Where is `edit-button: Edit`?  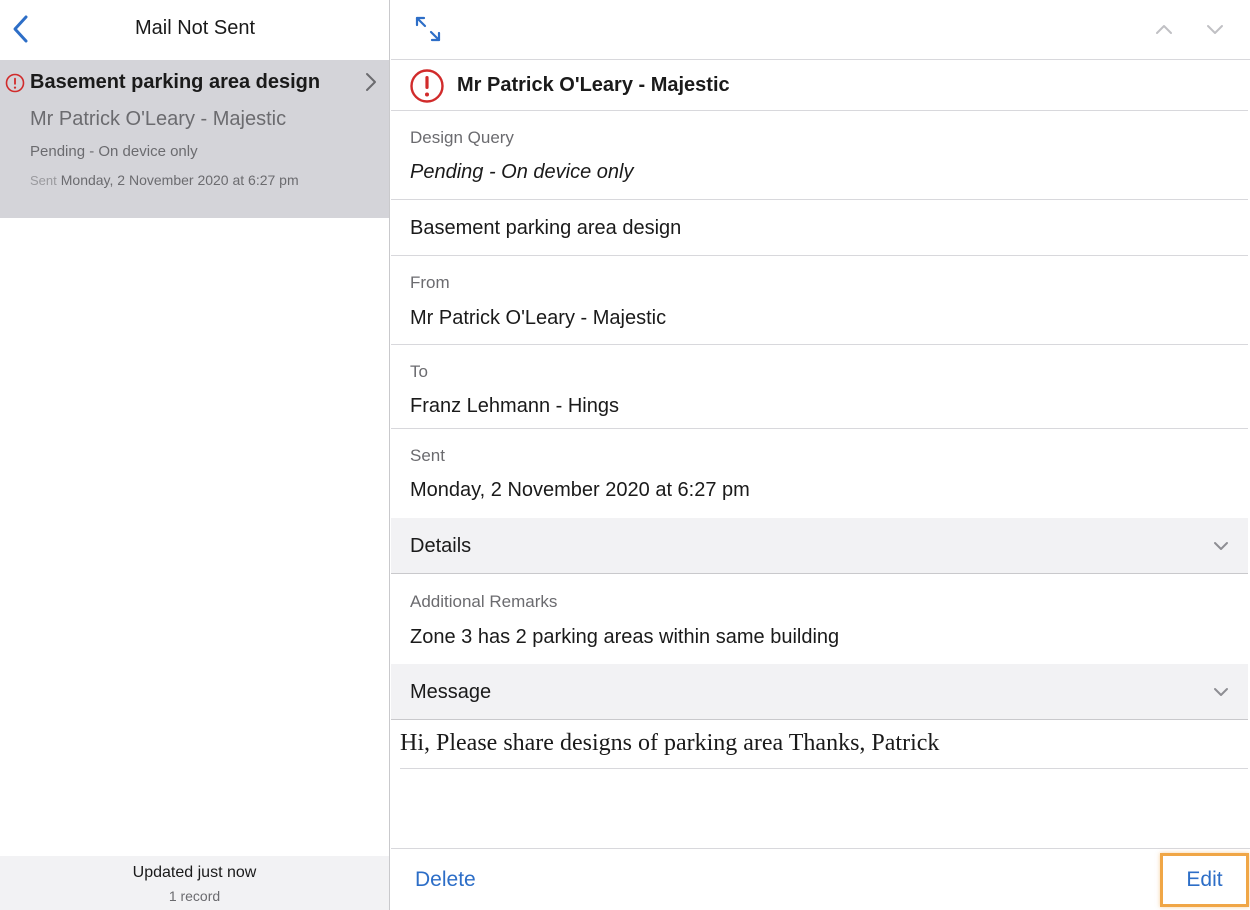 edit-button: Edit is located at coordinates (1204, 880).